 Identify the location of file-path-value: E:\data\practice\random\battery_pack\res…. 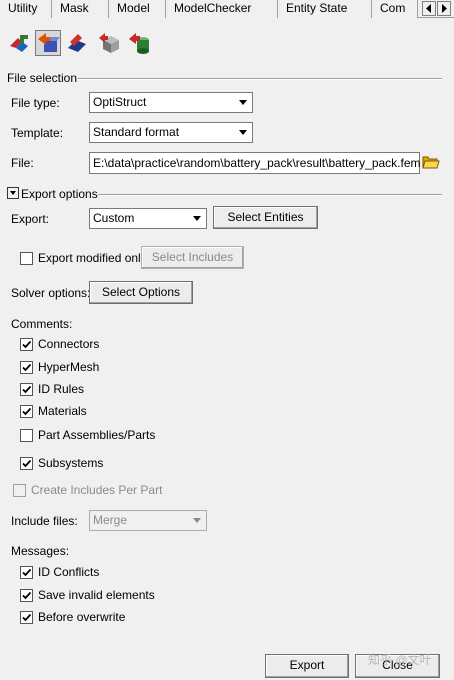
(257, 163).